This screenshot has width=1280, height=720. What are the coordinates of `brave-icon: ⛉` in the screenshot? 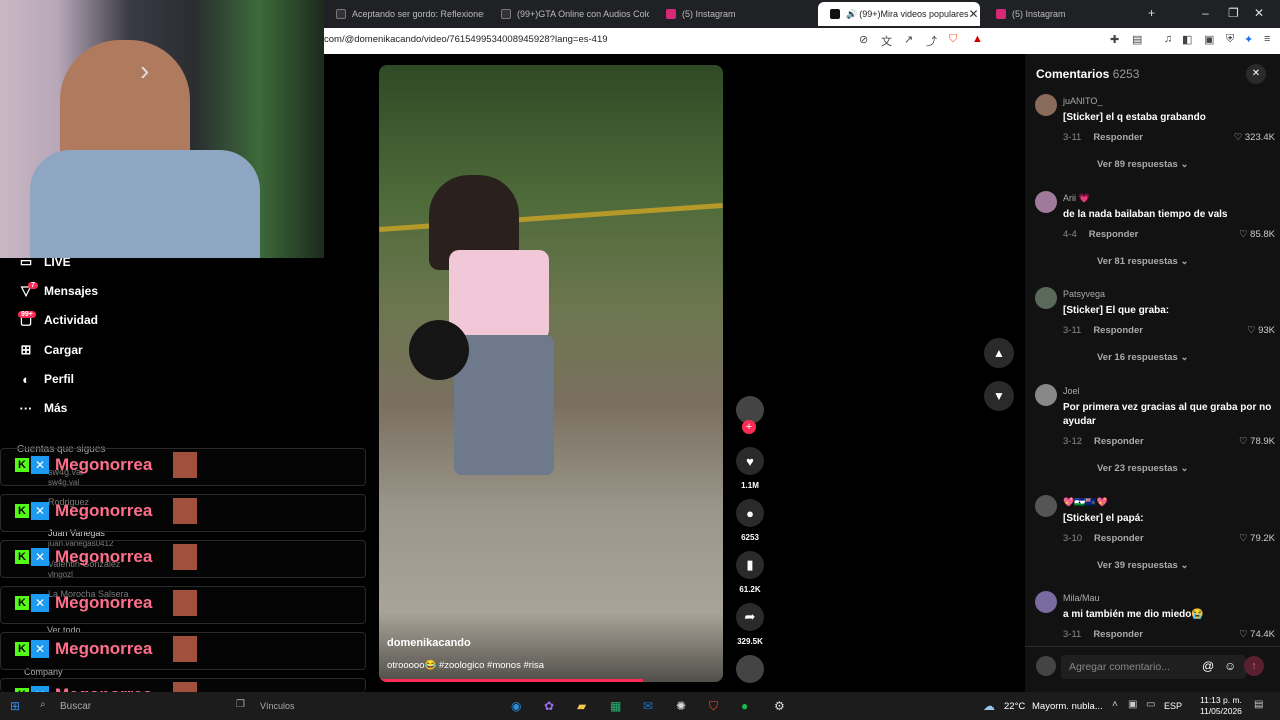 It's located at (713, 706).